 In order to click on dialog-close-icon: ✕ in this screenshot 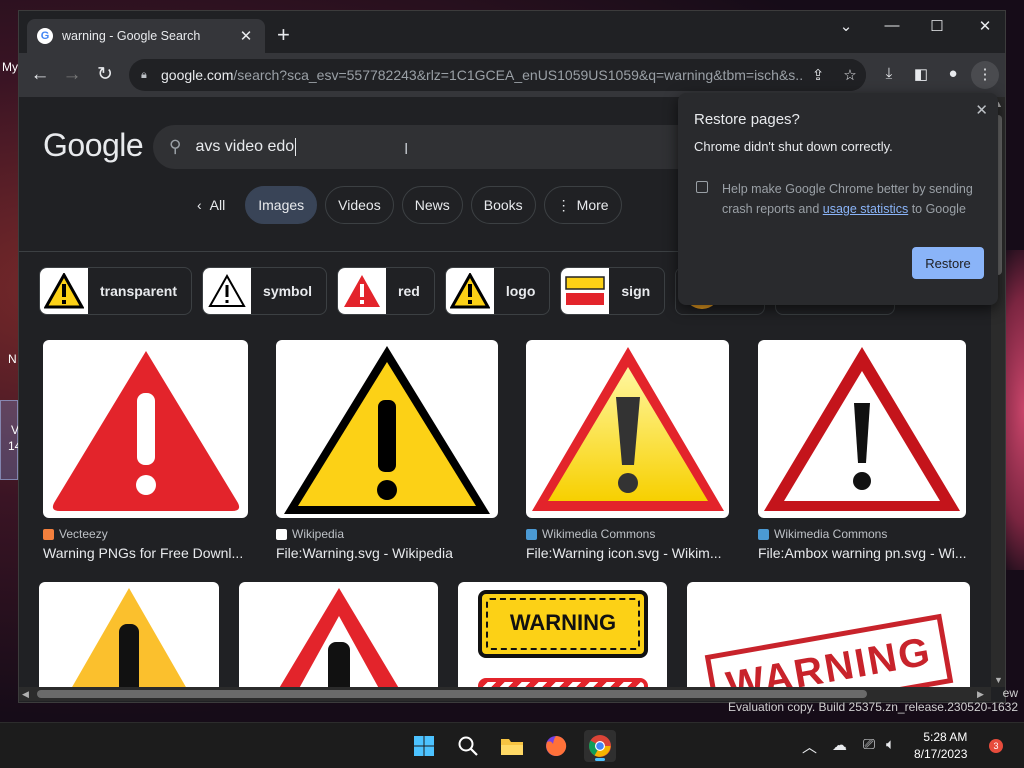, I will do `click(981, 110)`.